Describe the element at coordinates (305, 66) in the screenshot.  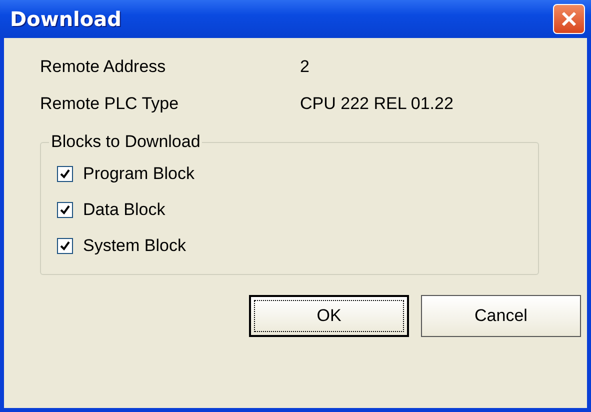
I see `field-value: 2` at that location.